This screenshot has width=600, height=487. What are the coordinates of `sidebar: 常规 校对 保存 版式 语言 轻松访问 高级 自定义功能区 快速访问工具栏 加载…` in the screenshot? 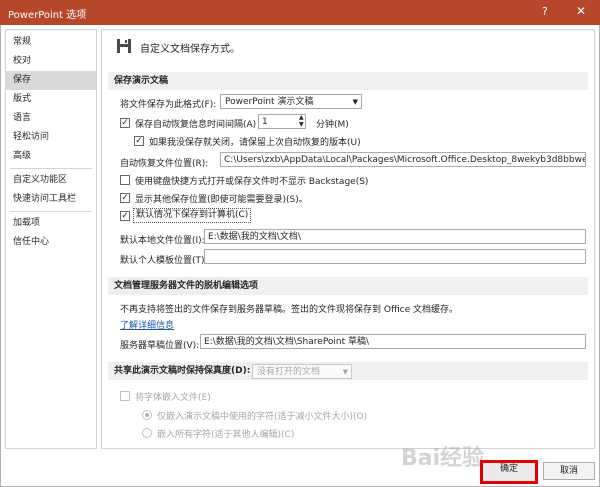 It's located at (51, 239).